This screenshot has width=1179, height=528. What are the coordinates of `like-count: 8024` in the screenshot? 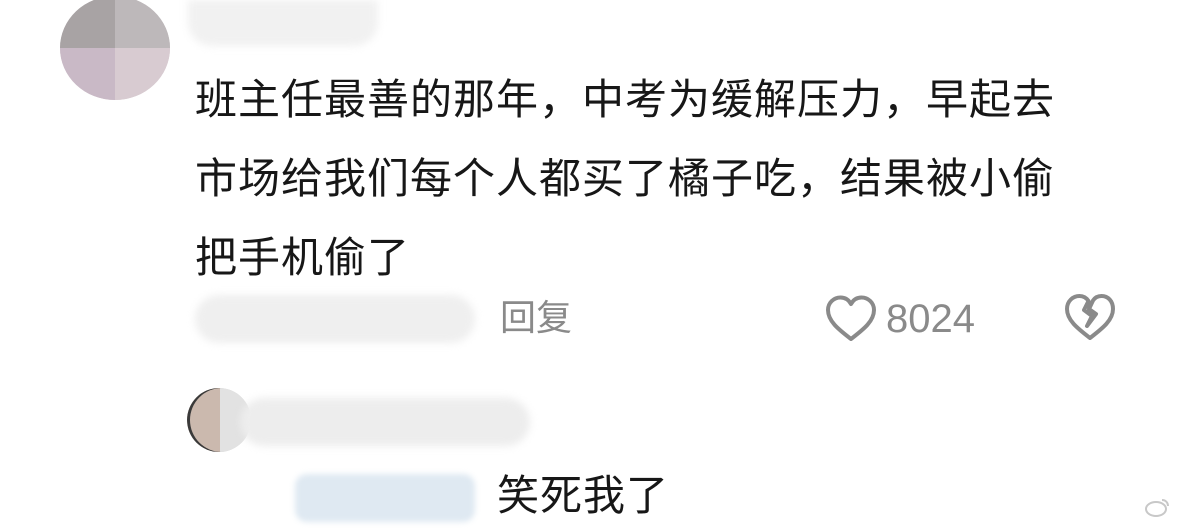 It's located at (930, 318).